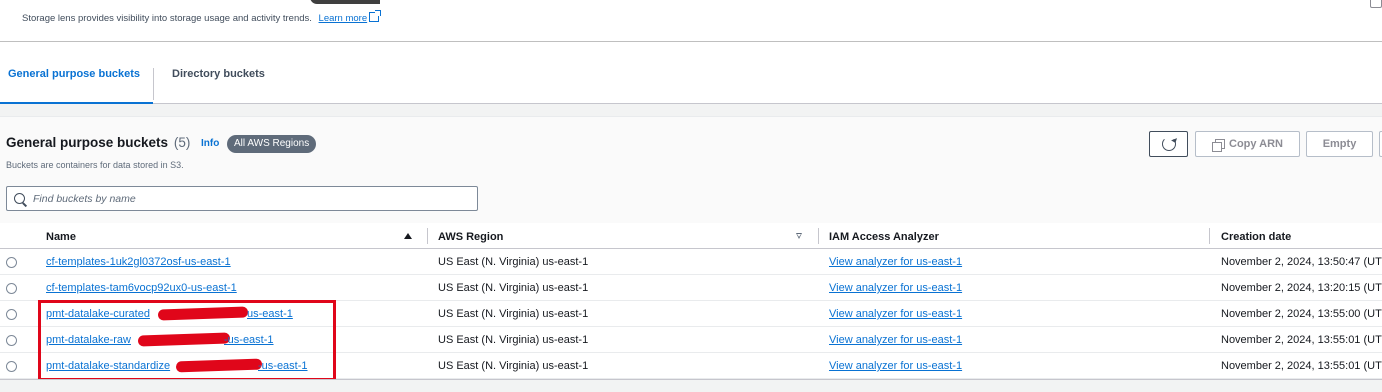 The image size is (1382, 392). What do you see at coordinates (1301, 288) in the screenshot?
I see `bucket-creation-date: November 2, 2024, 13:20:15 (UT` at bounding box center [1301, 288].